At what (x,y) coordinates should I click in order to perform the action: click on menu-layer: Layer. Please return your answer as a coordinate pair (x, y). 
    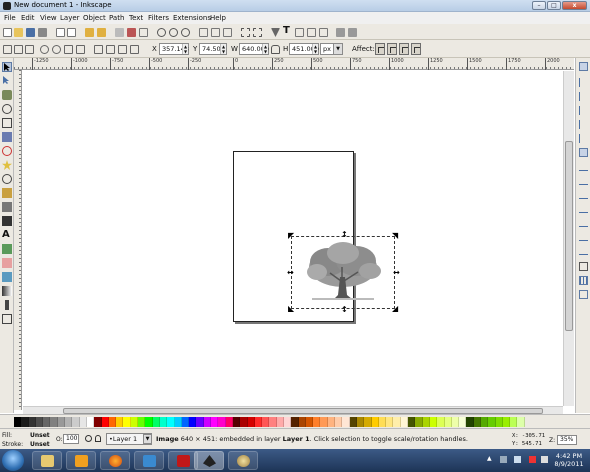
    Looking at the image, I should click on (70, 18).